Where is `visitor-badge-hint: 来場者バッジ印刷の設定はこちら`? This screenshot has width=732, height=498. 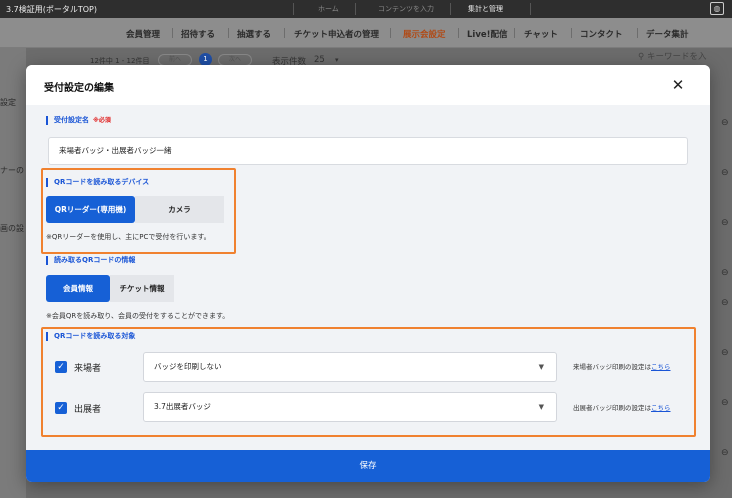
visitor-badge-hint: 来場者バッジ印刷の設定はこちら is located at coordinates (622, 366).